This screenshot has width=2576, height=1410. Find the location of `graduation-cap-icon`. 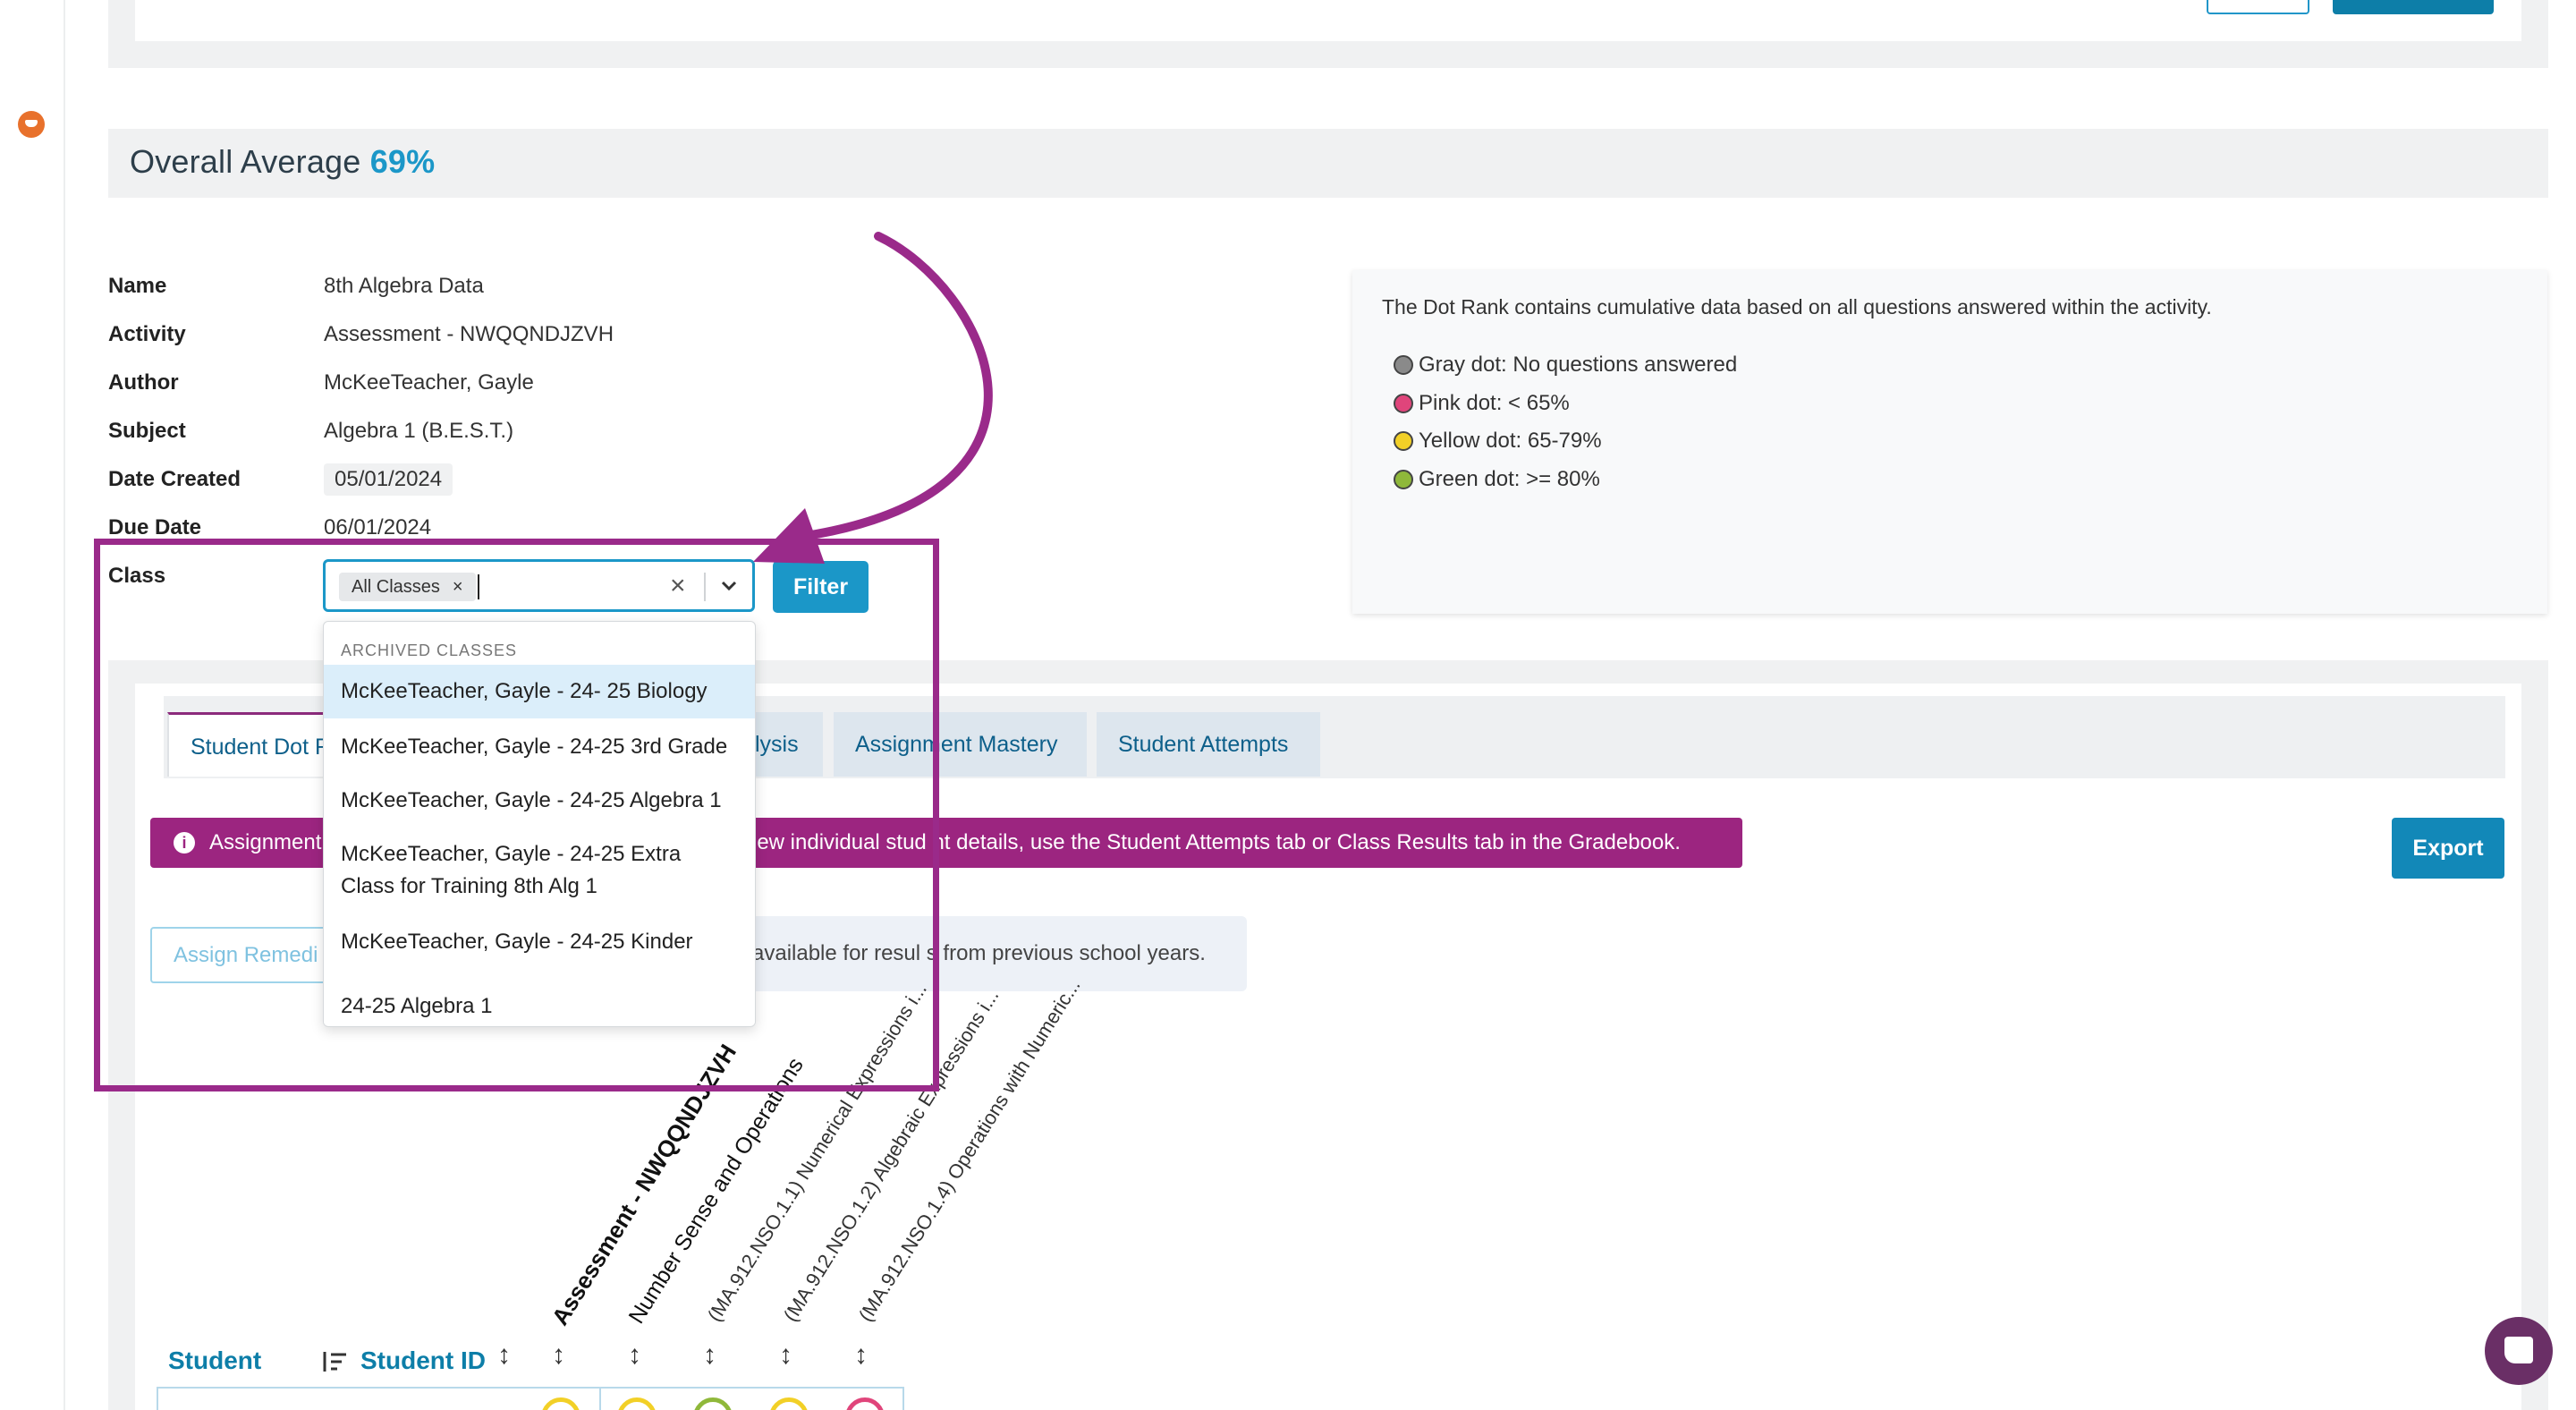

graduation-cap-icon is located at coordinates (31, 125).